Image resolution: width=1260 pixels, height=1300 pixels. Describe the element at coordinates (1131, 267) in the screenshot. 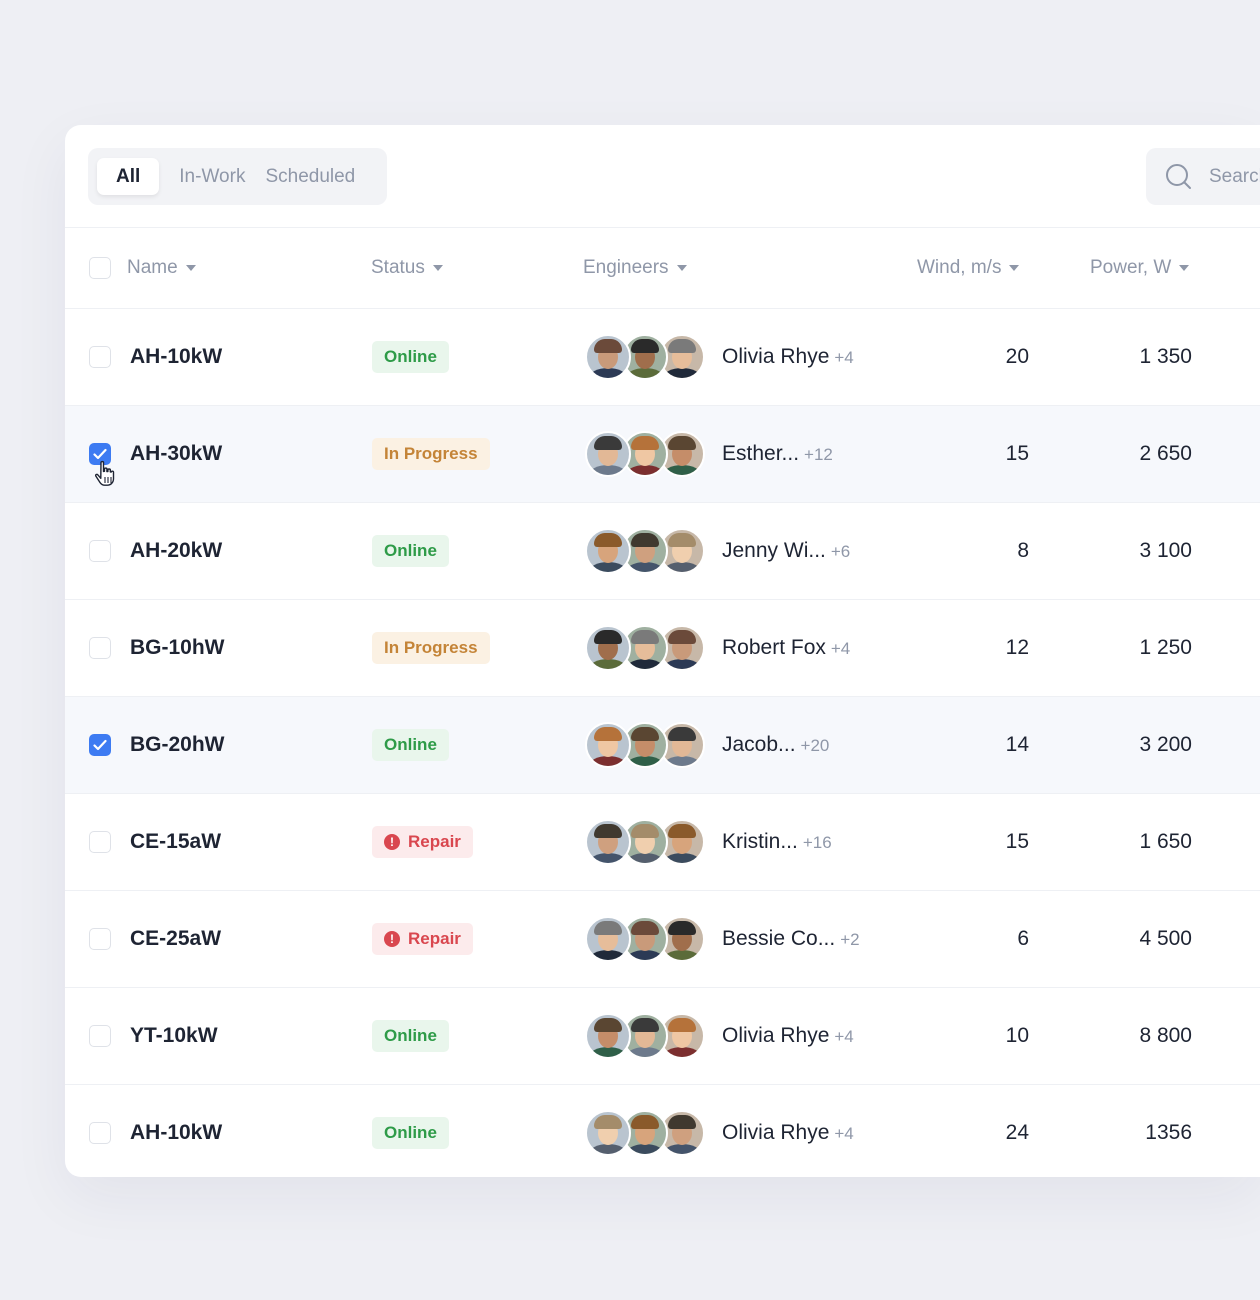

I see `column-header-label: Power, W` at that location.